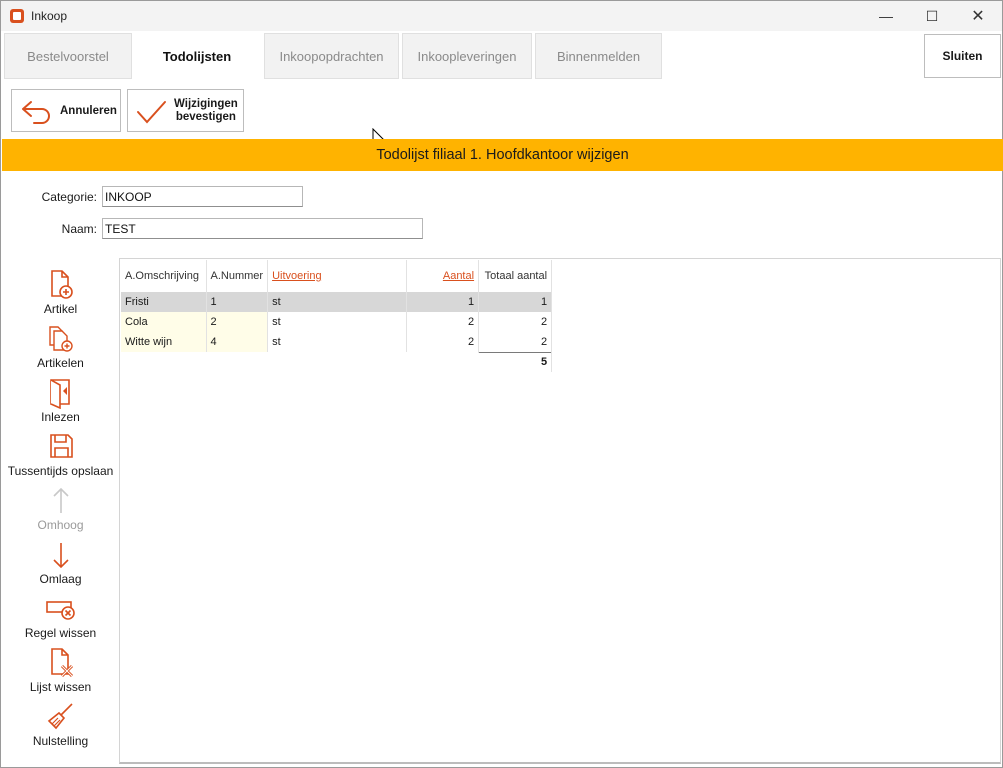  Describe the element at coordinates (598, 56) in the screenshot. I see `tab-binnenmelden: Binnenmelden` at that location.